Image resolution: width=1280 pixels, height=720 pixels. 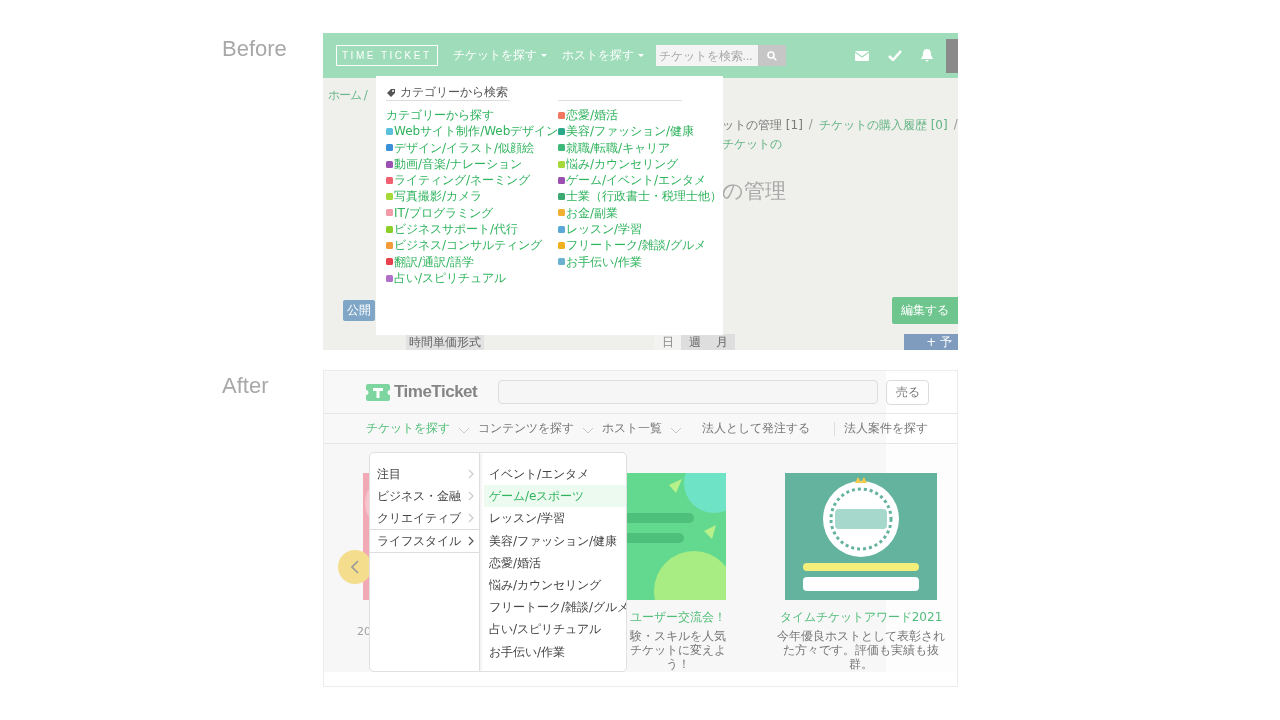 I want to click on status-badge: 公開, so click(x=359, y=310).